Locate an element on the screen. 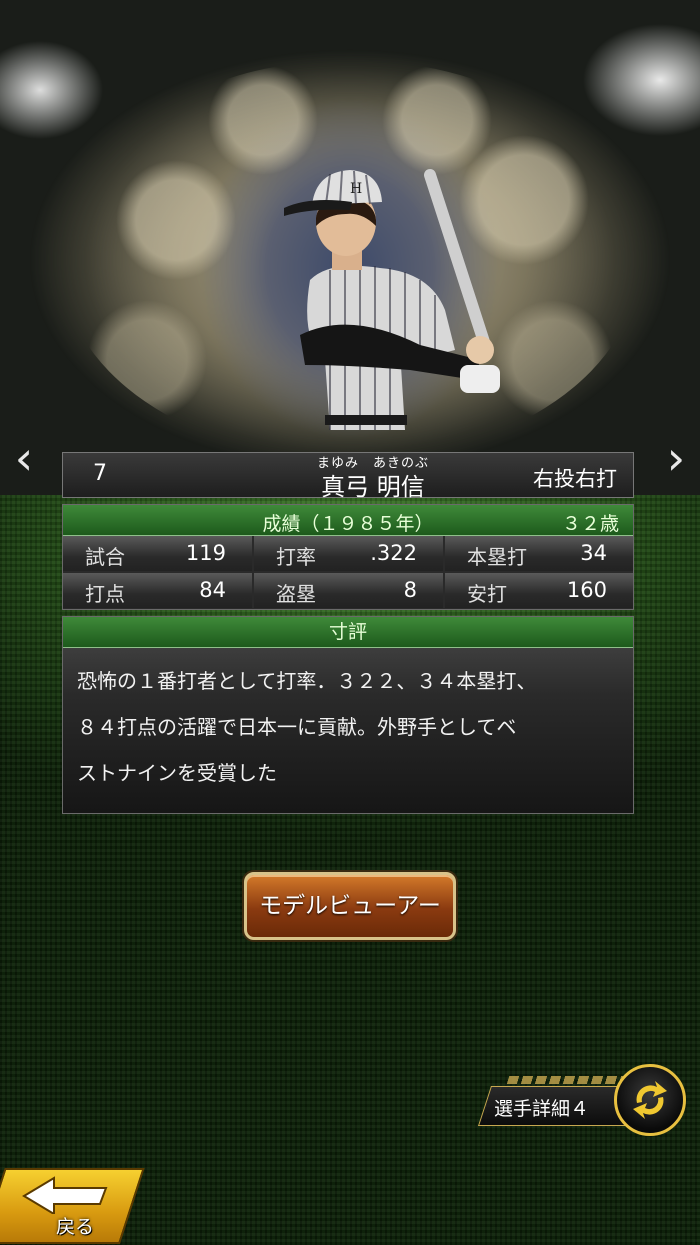 The width and height of the screenshot is (700, 1245). uniform-number: 7 is located at coordinates (100, 473).